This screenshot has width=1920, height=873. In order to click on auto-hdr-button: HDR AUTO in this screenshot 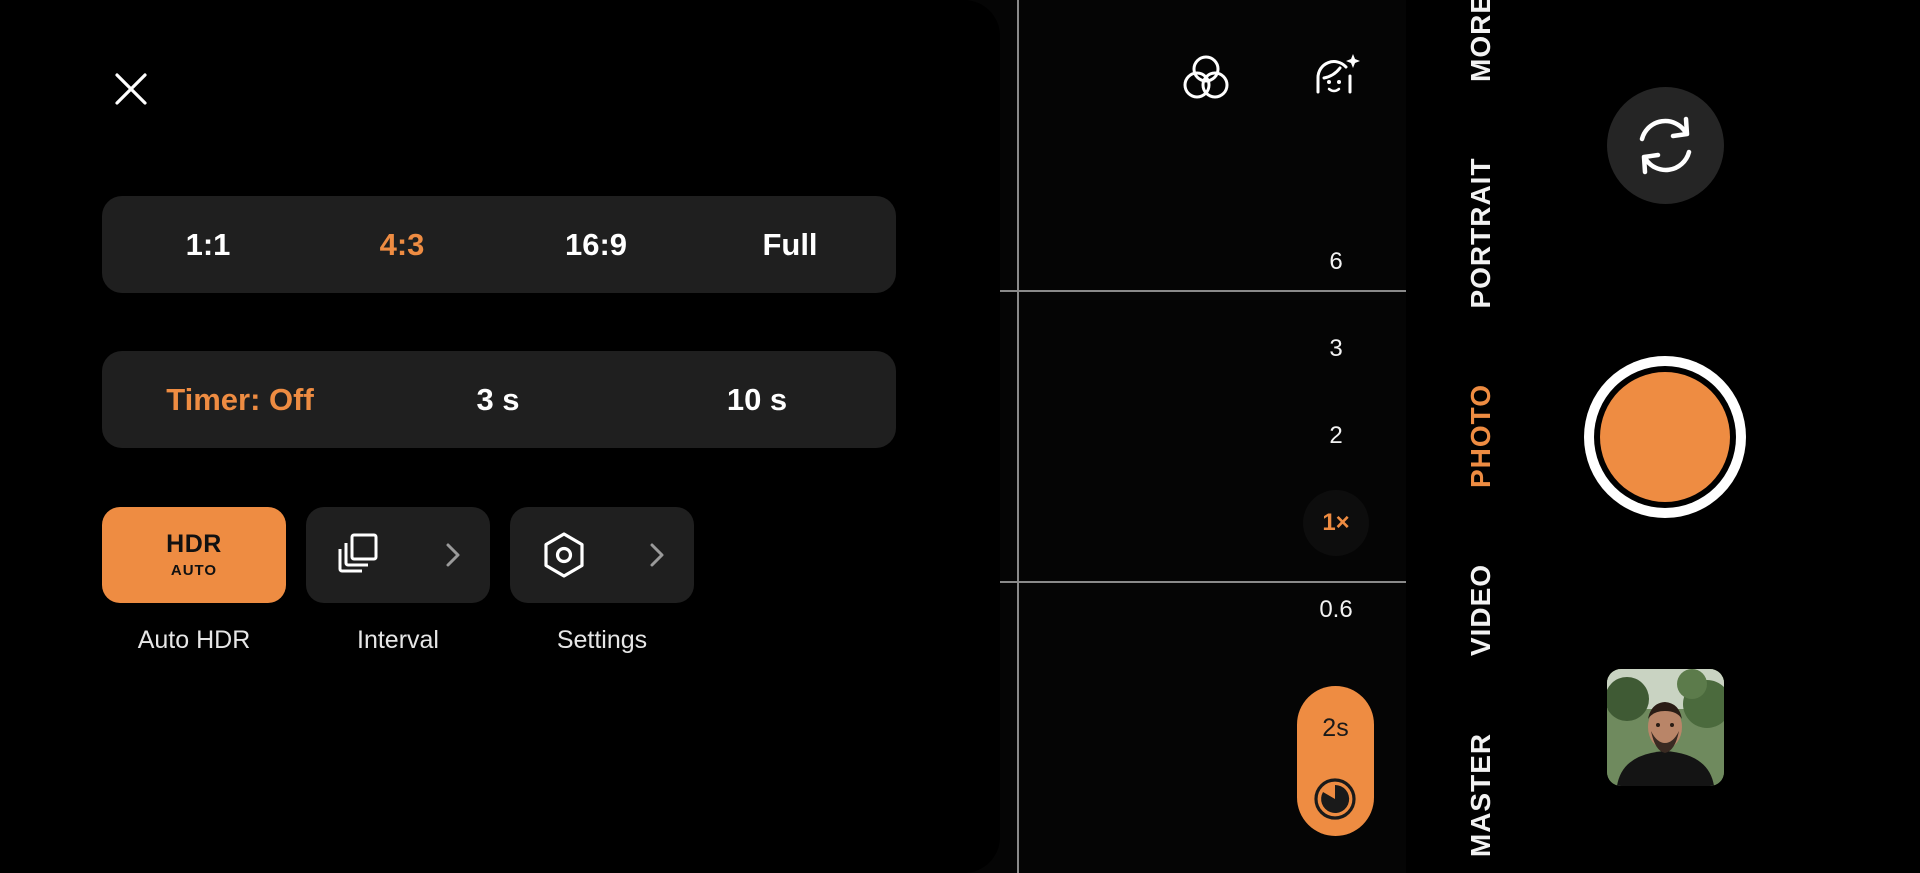, I will do `click(194, 555)`.